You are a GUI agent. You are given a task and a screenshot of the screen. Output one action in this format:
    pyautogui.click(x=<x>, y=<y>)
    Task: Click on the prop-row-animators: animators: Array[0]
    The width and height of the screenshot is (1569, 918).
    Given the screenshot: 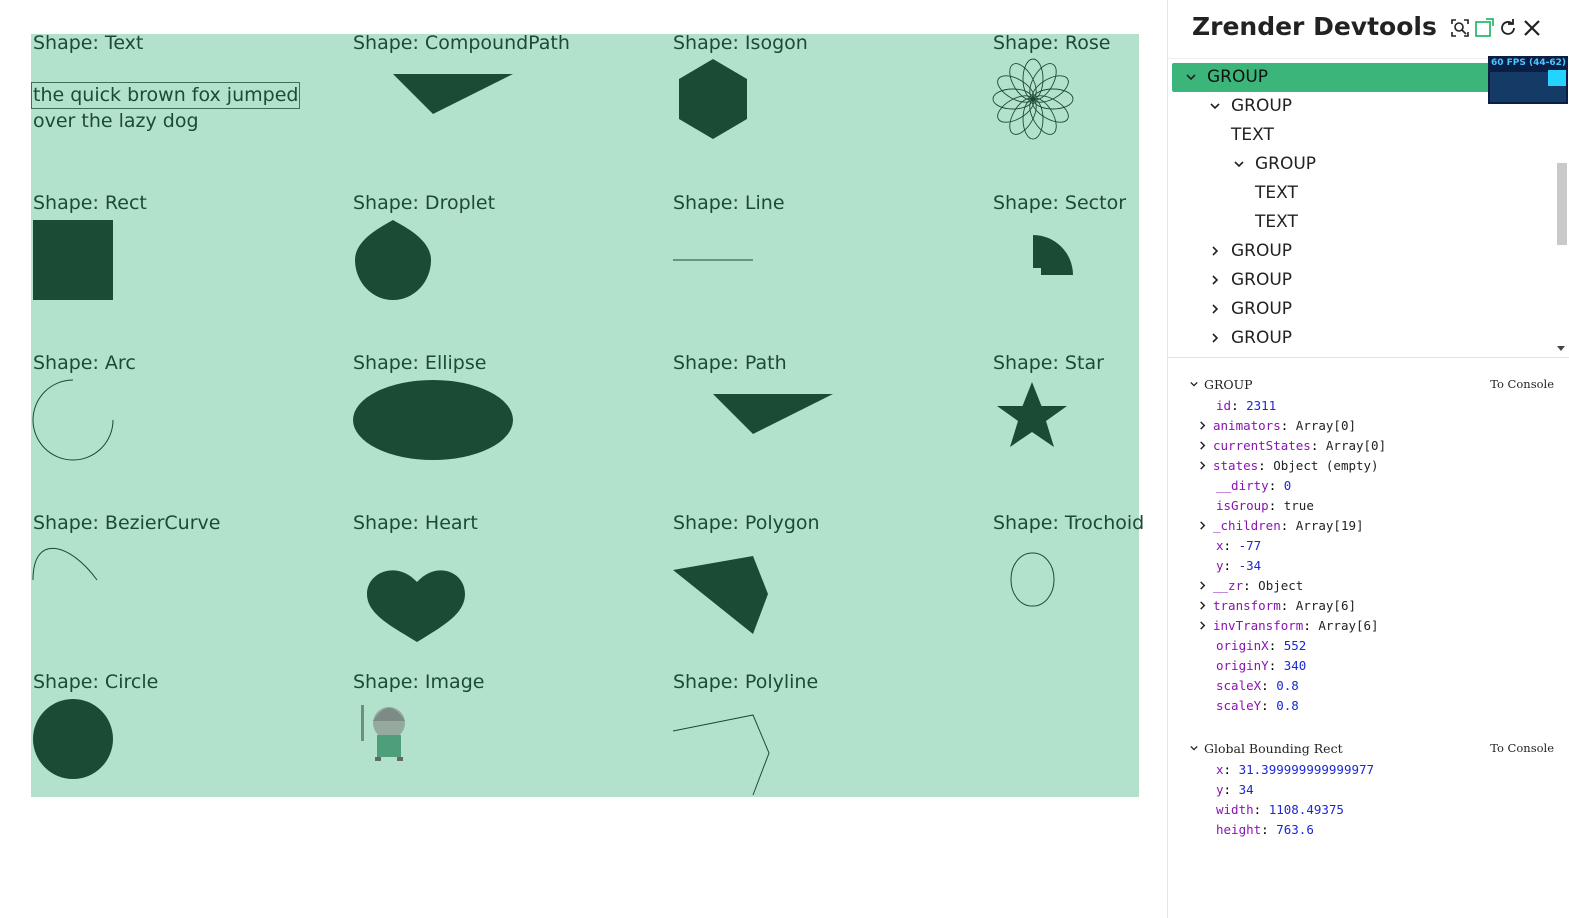 What is the action you would take?
    pyautogui.click(x=1277, y=426)
    